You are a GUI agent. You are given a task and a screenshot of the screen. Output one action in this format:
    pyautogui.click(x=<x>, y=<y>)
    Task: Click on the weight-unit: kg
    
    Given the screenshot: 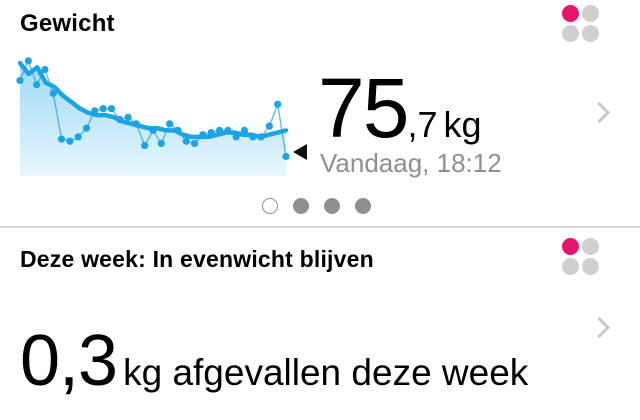 What is the action you would take?
    pyautogui.click(x=462, y=124)
    